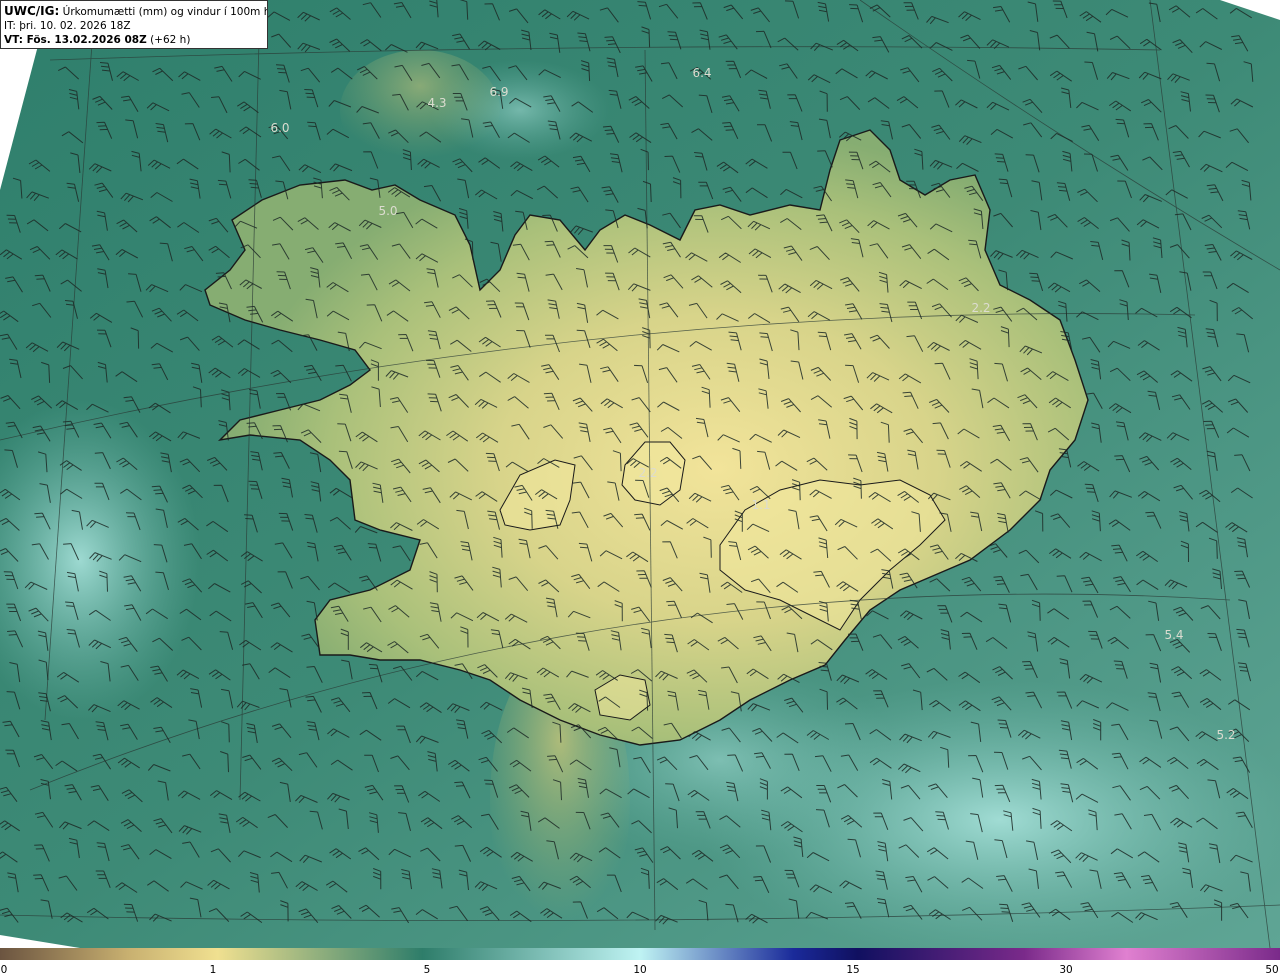 The width and height of the screenshot is (1280, 978). What do you see at coordinates (1226, 735) in the screenshot?
I see `value-label: 5.2` at bounding box center [1226, 735].